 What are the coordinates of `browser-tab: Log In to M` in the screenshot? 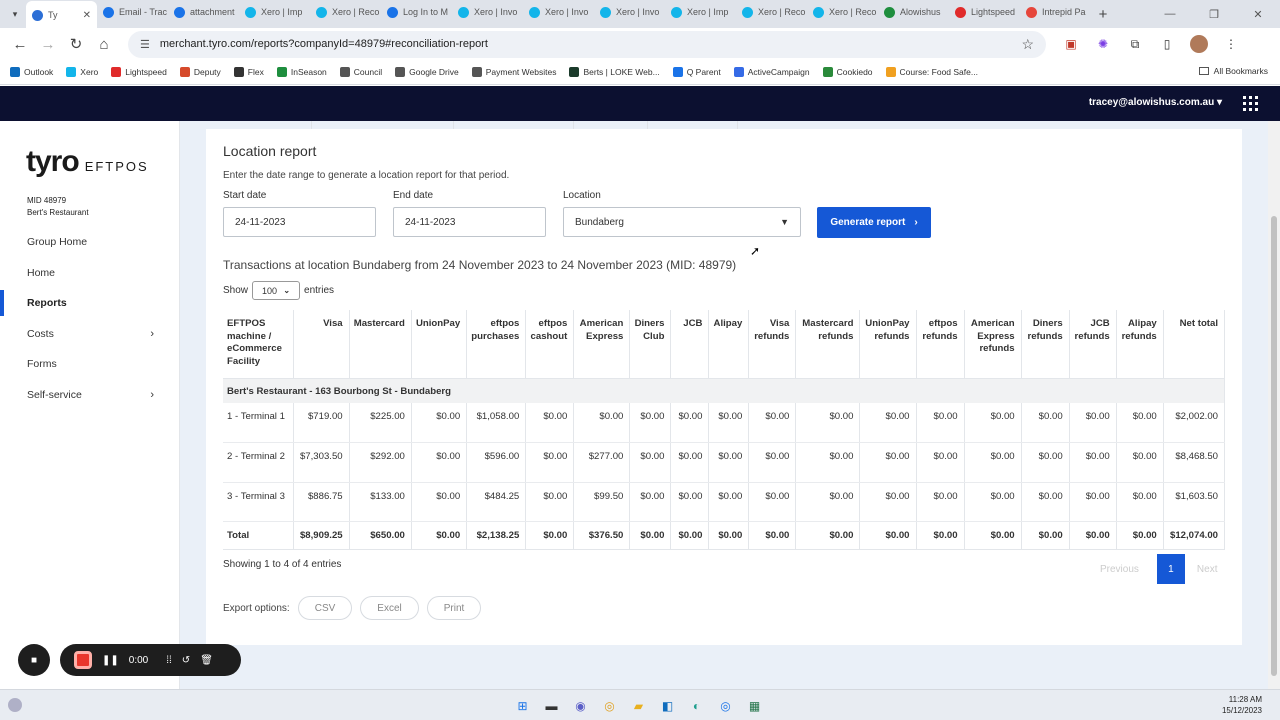 It's located at (416, 12).